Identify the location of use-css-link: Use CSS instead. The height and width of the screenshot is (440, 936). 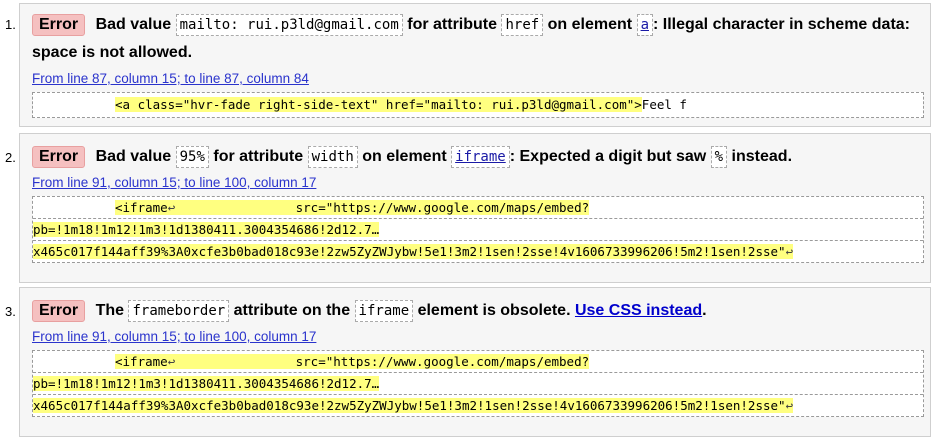
(638, 310).